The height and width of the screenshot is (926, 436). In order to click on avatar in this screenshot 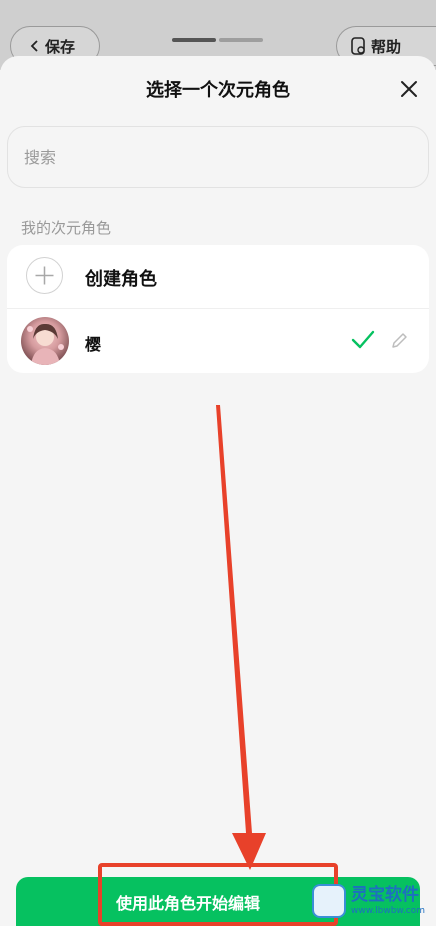, I will do `click(45, 341)`.